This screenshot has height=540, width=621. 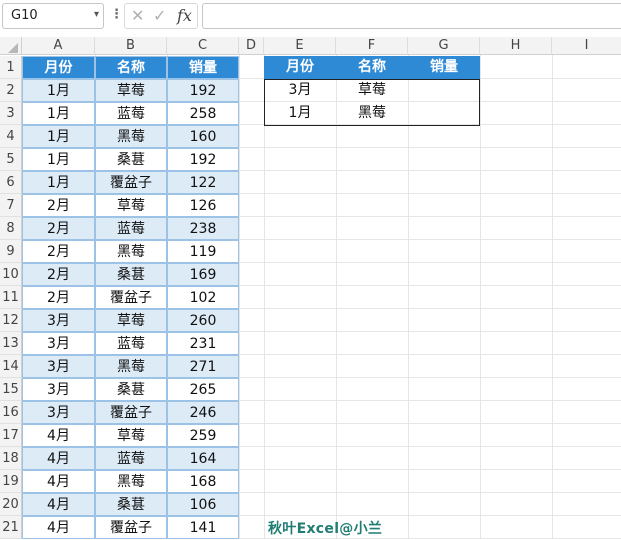 I want to click on row-header: 10, so click(x=11, y=274).